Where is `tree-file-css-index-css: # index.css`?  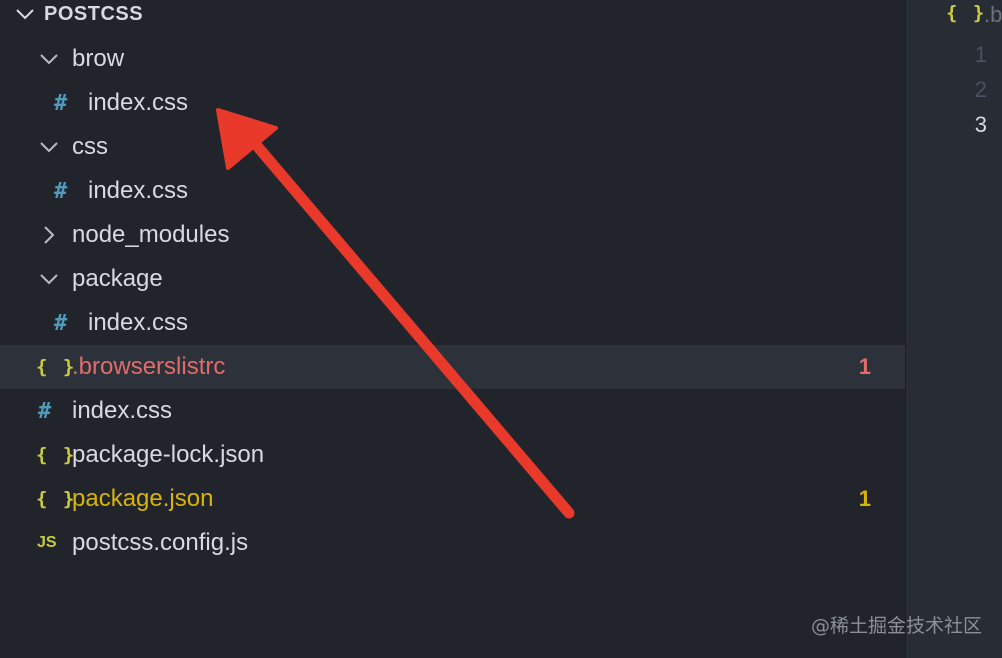
tree-file-css-index-css: # index.css is located at coordinates (452, 191).